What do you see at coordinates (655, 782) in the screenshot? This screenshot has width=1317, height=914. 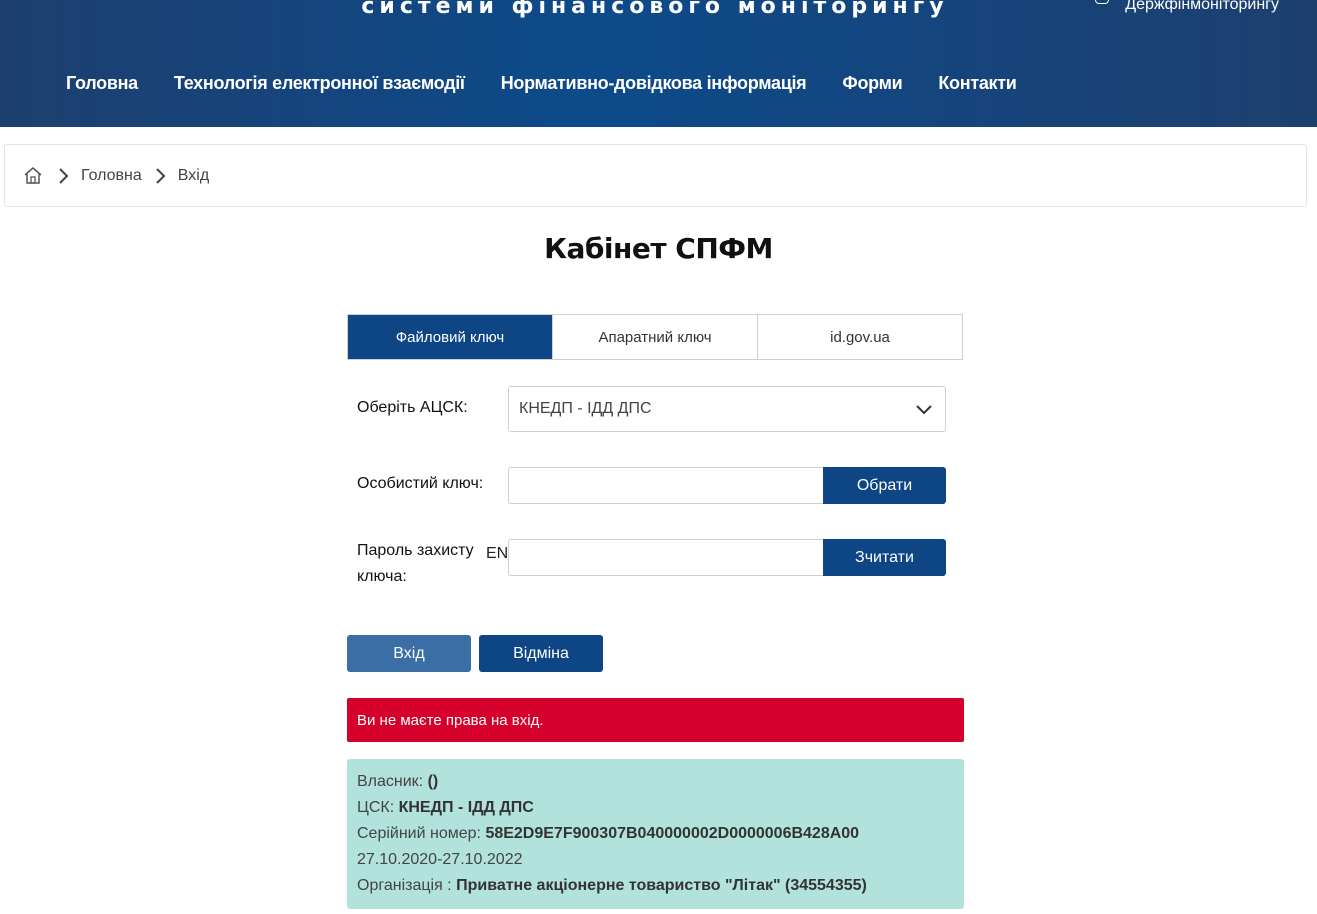 I see `owner-row: Власник: ()` at bounding box center [655, 782].